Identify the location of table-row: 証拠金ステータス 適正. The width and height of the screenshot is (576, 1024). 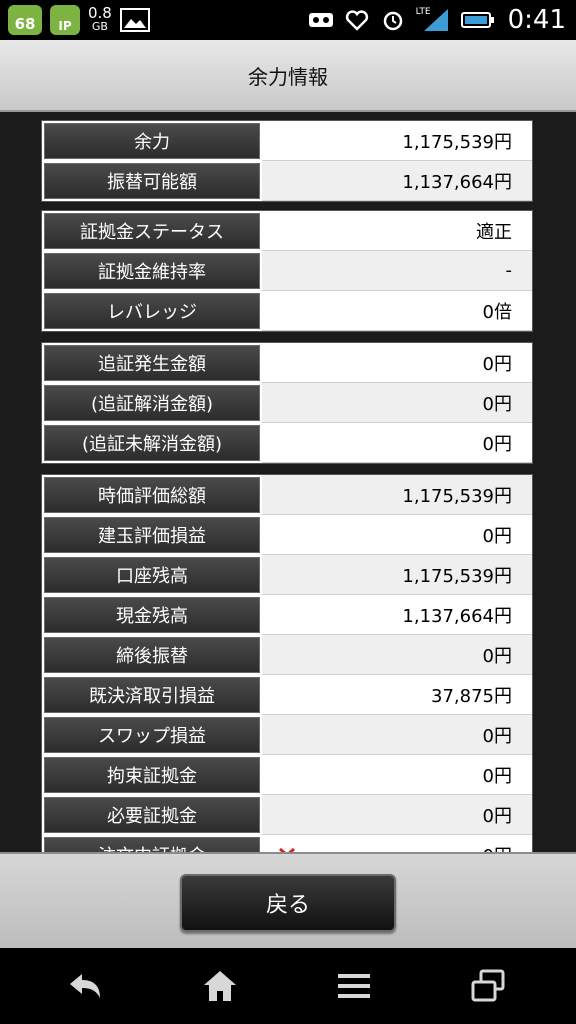
(287, 231).